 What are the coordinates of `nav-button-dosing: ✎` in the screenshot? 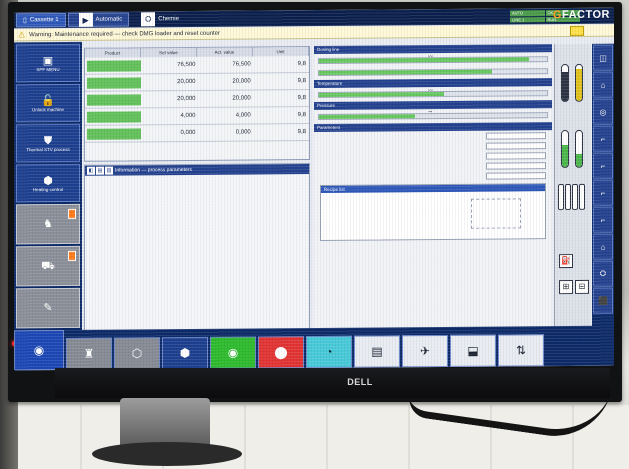 It's located at (48, 308).